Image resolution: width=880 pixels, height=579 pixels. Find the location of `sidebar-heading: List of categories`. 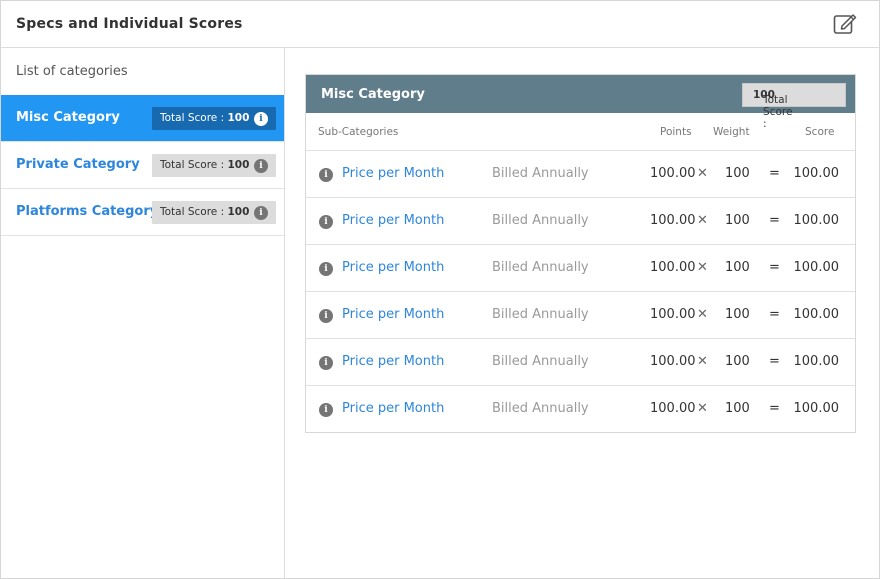

sidebar-heading: List of categories is located at coordinates (72, 71).